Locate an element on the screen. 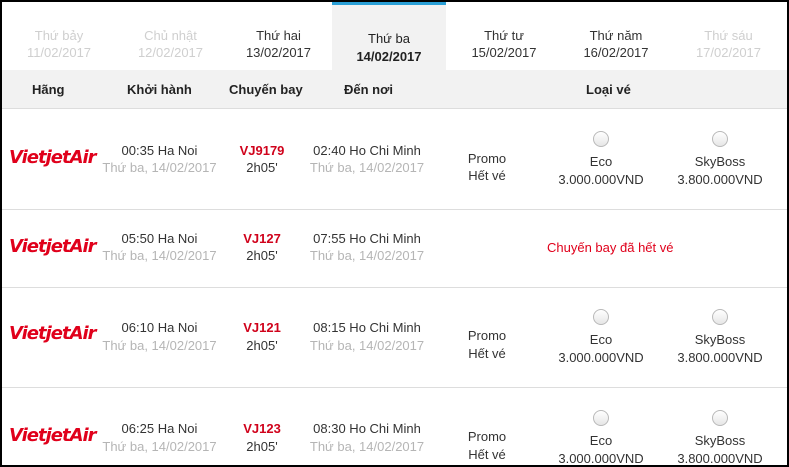 This screenshot has height=467, width=789. tab-day: Thứ năm is located at coordinates (616, 35).